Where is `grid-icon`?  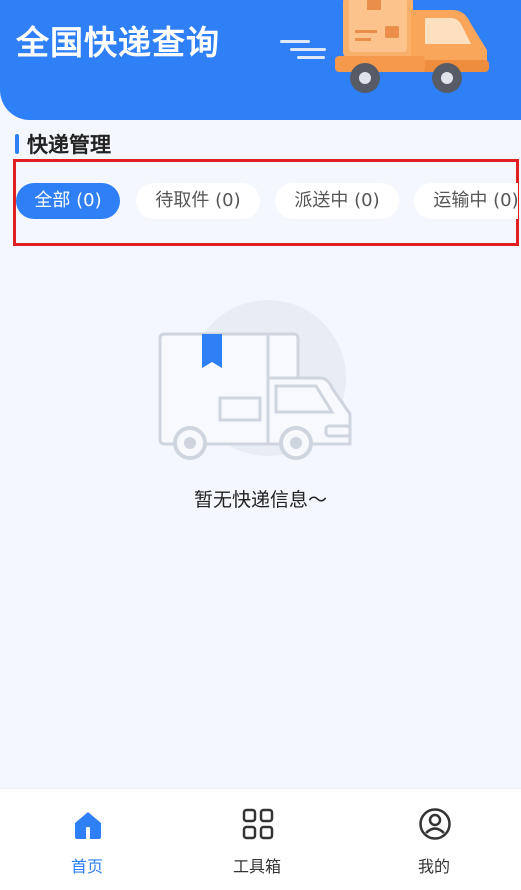 grid-icon is located at coordinates (258, 824).